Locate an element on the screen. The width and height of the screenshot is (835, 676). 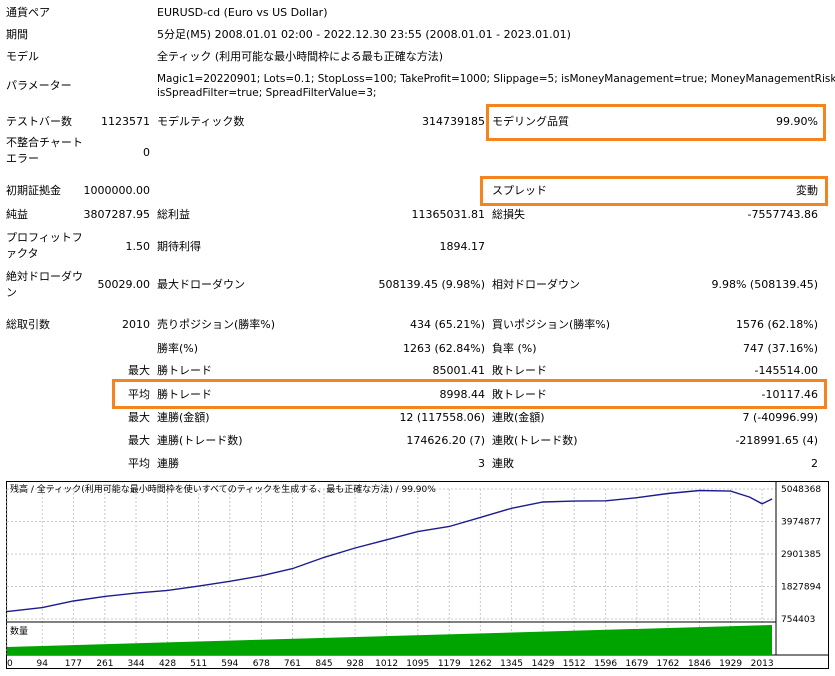
x-tick-13: 1095 is located at coordinates (417, 664).